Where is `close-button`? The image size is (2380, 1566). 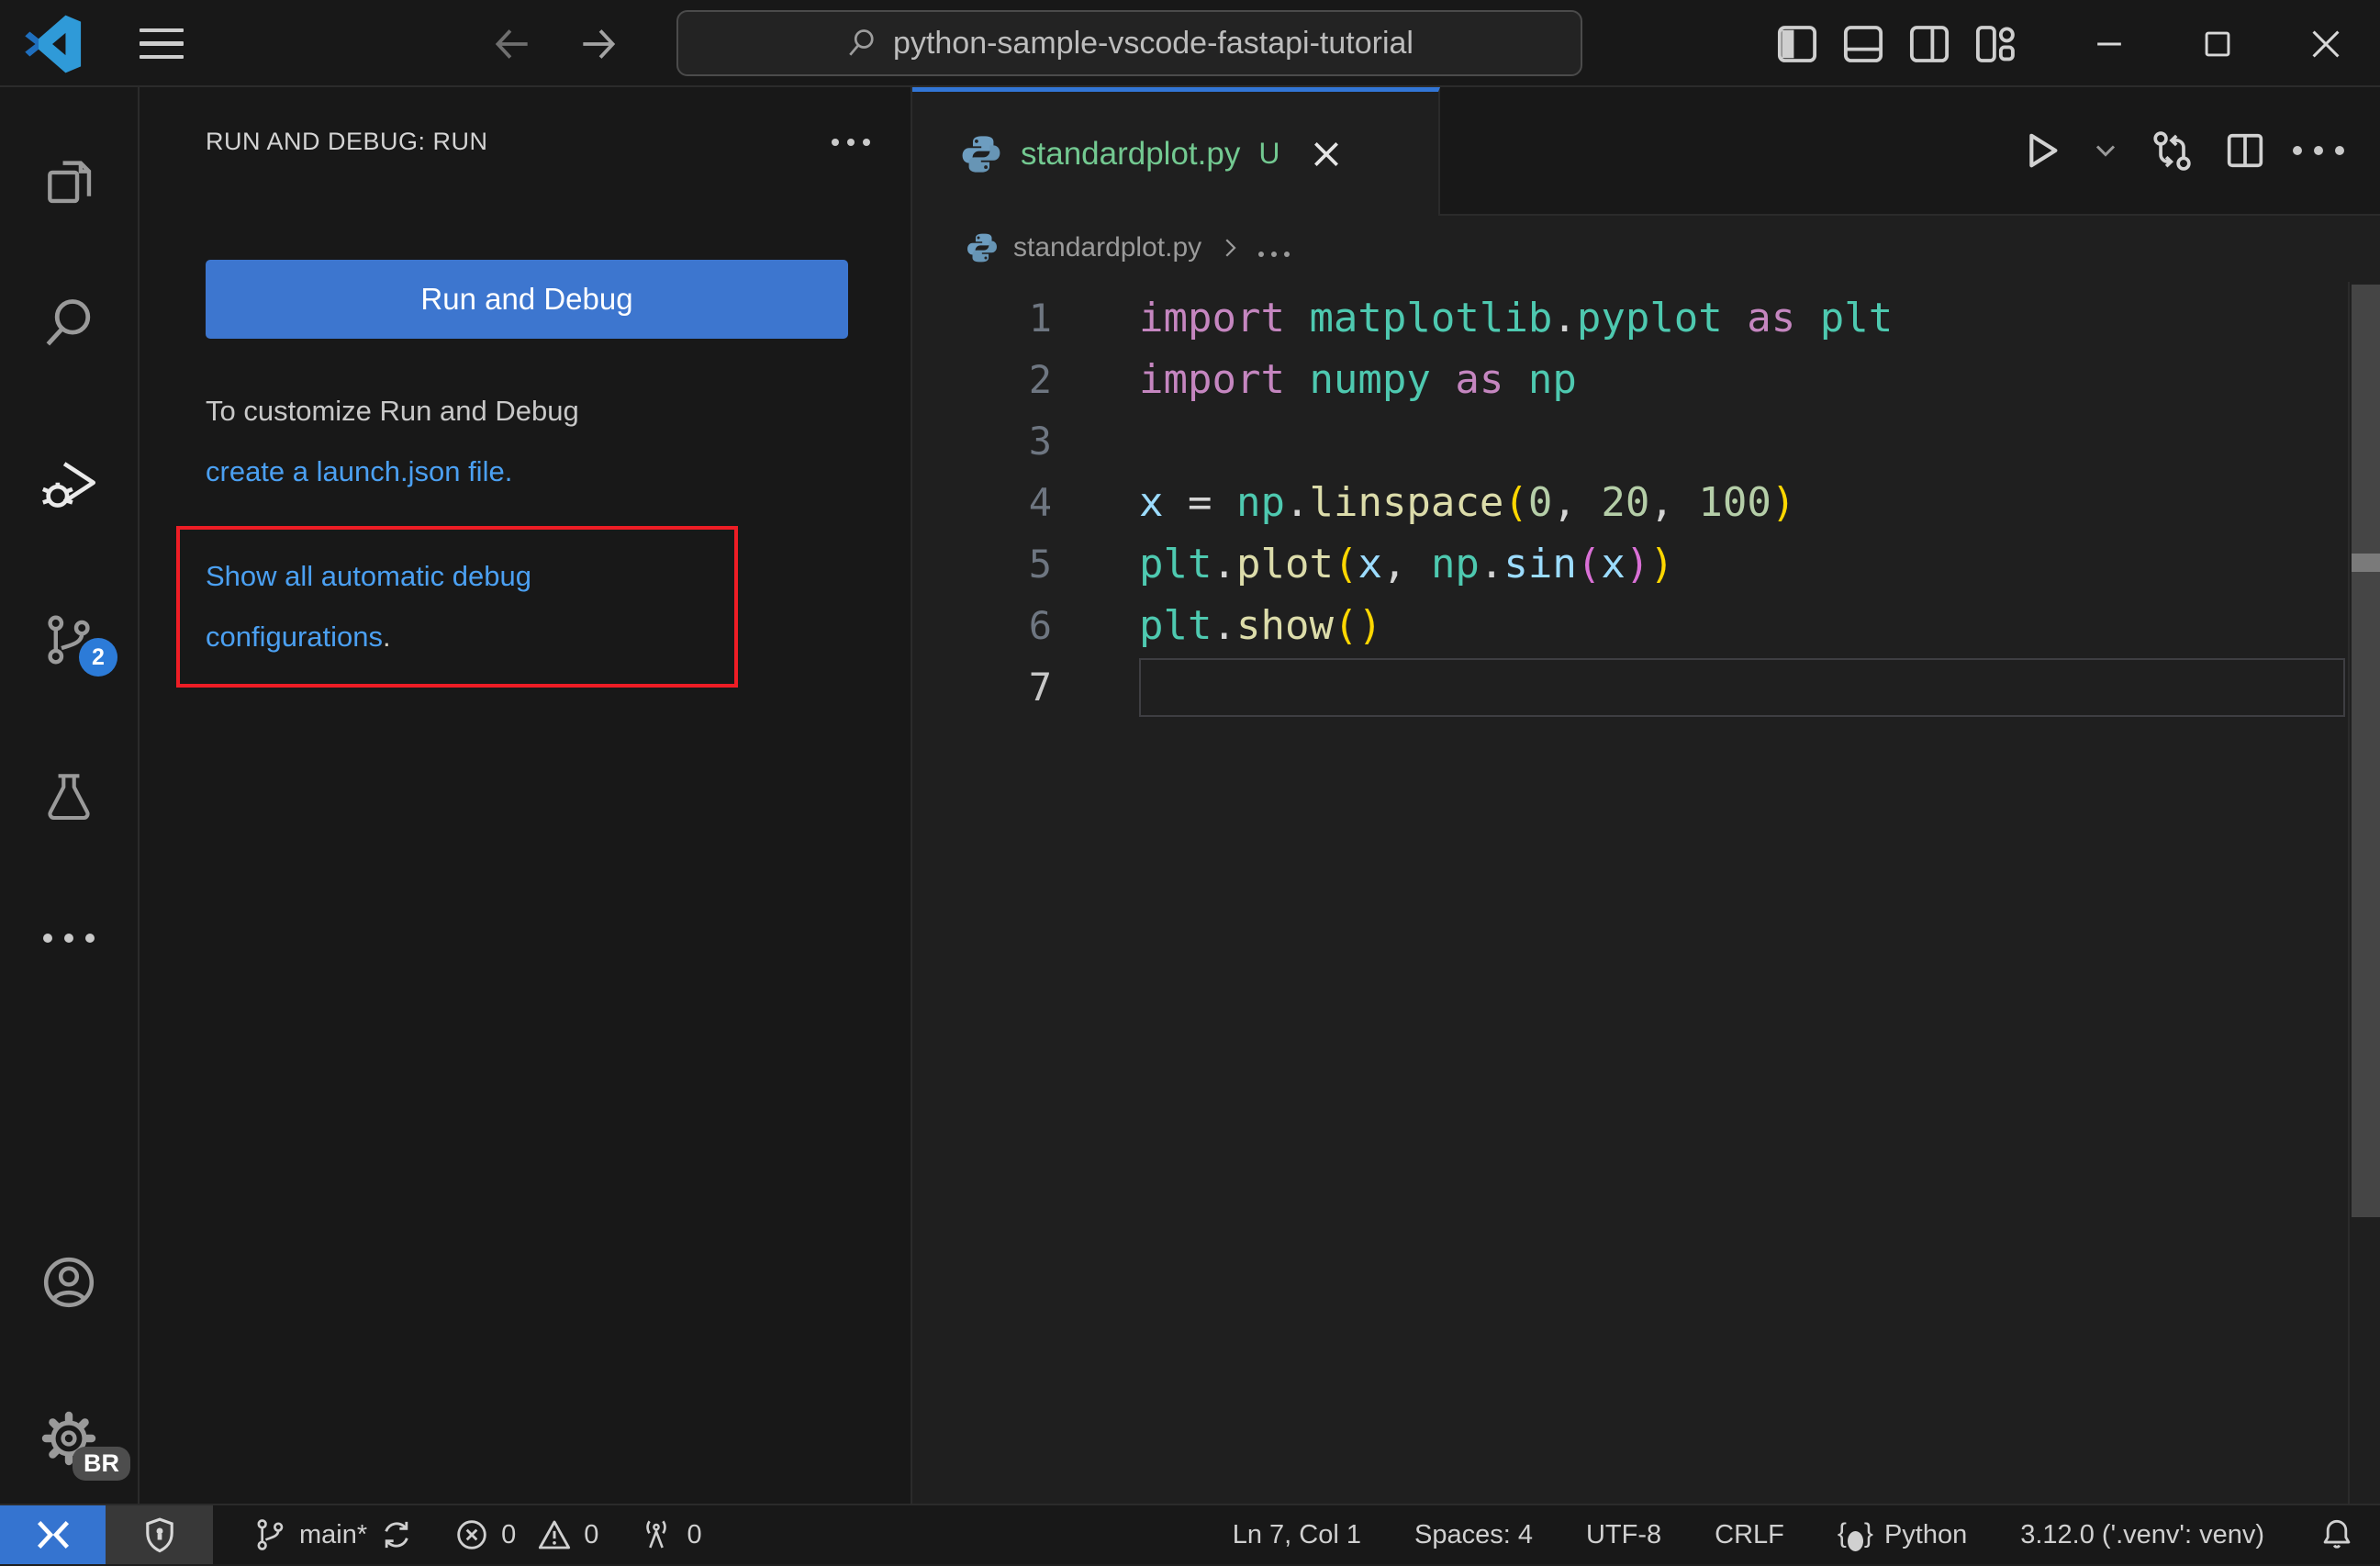 close-button is located at coordinates (2326, 44).